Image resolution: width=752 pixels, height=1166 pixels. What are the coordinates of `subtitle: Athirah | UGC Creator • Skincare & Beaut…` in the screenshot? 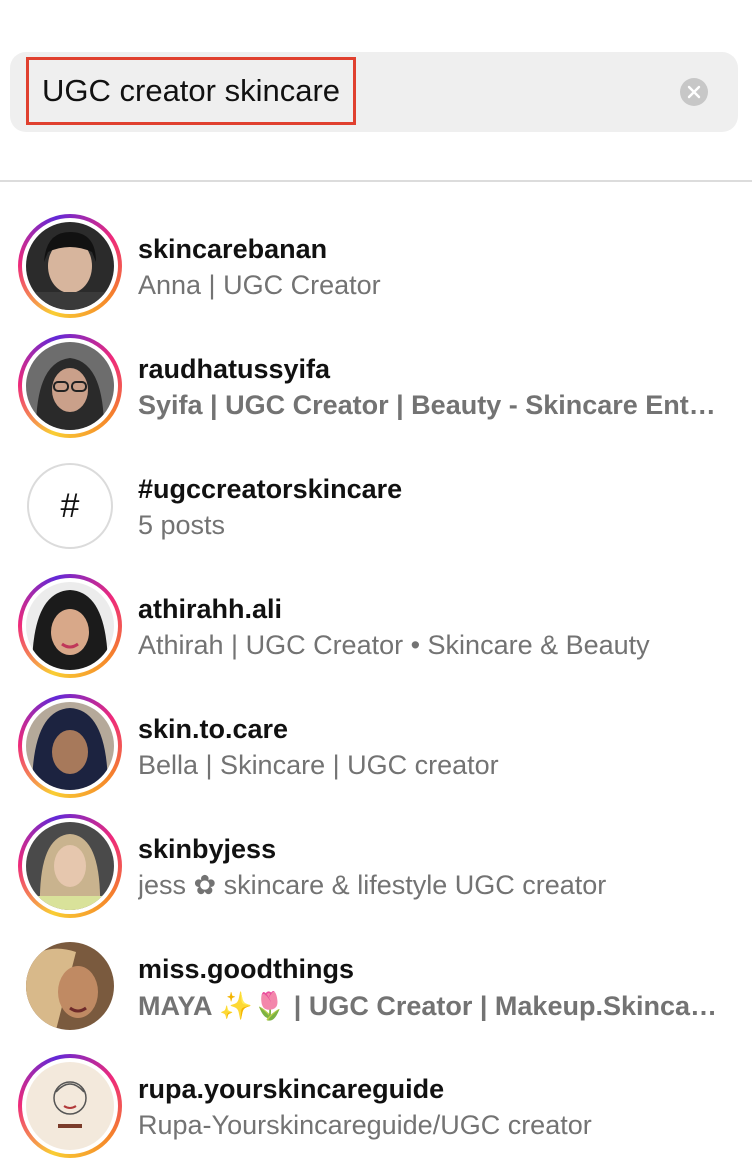 It's located at (394, 645).